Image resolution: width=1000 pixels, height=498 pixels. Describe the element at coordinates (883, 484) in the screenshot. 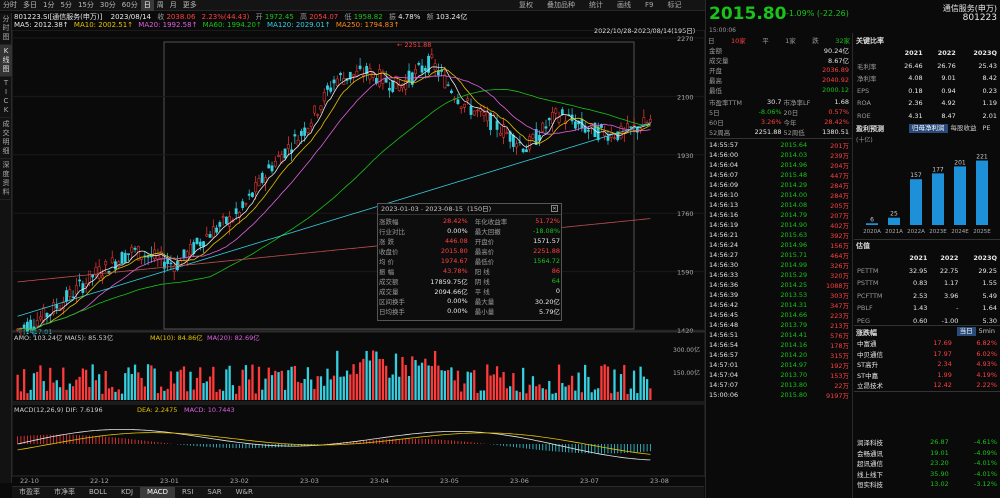

I see `mover-name: 恒实科技` at that location.